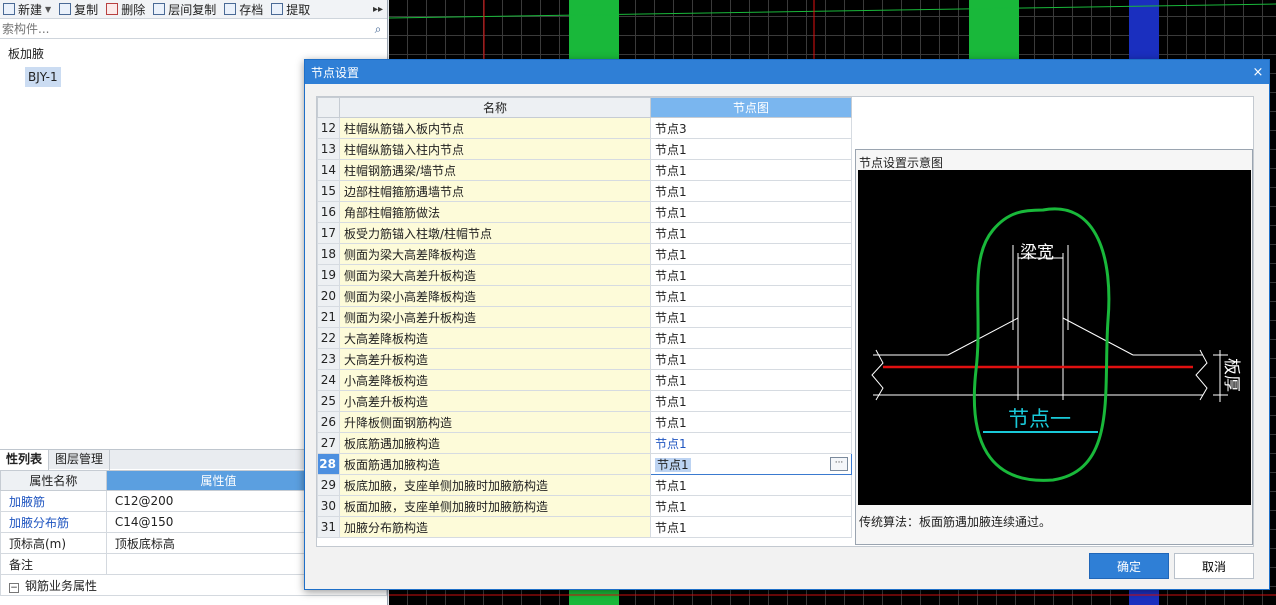 The width and height of the screenshot is (1276, 605). I want to click on node-row: 24 小高差降板构造 节点1, so click(584, 380).